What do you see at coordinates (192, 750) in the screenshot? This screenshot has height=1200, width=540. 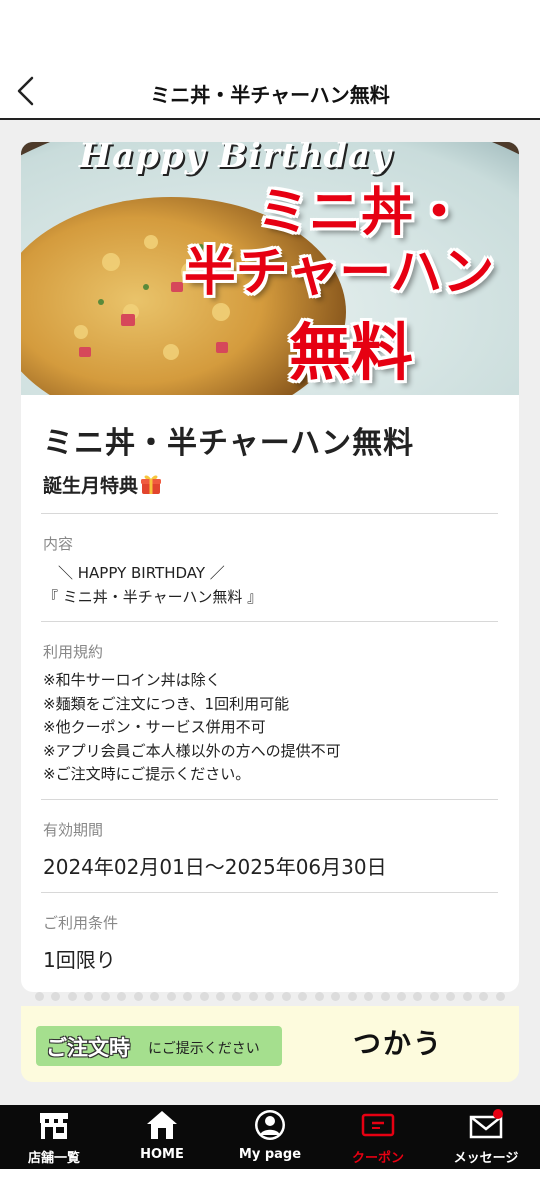 I see `terms-item: ※アプリ会員ご本人様以外の方への提供不可` at bounding box center [192, 750].